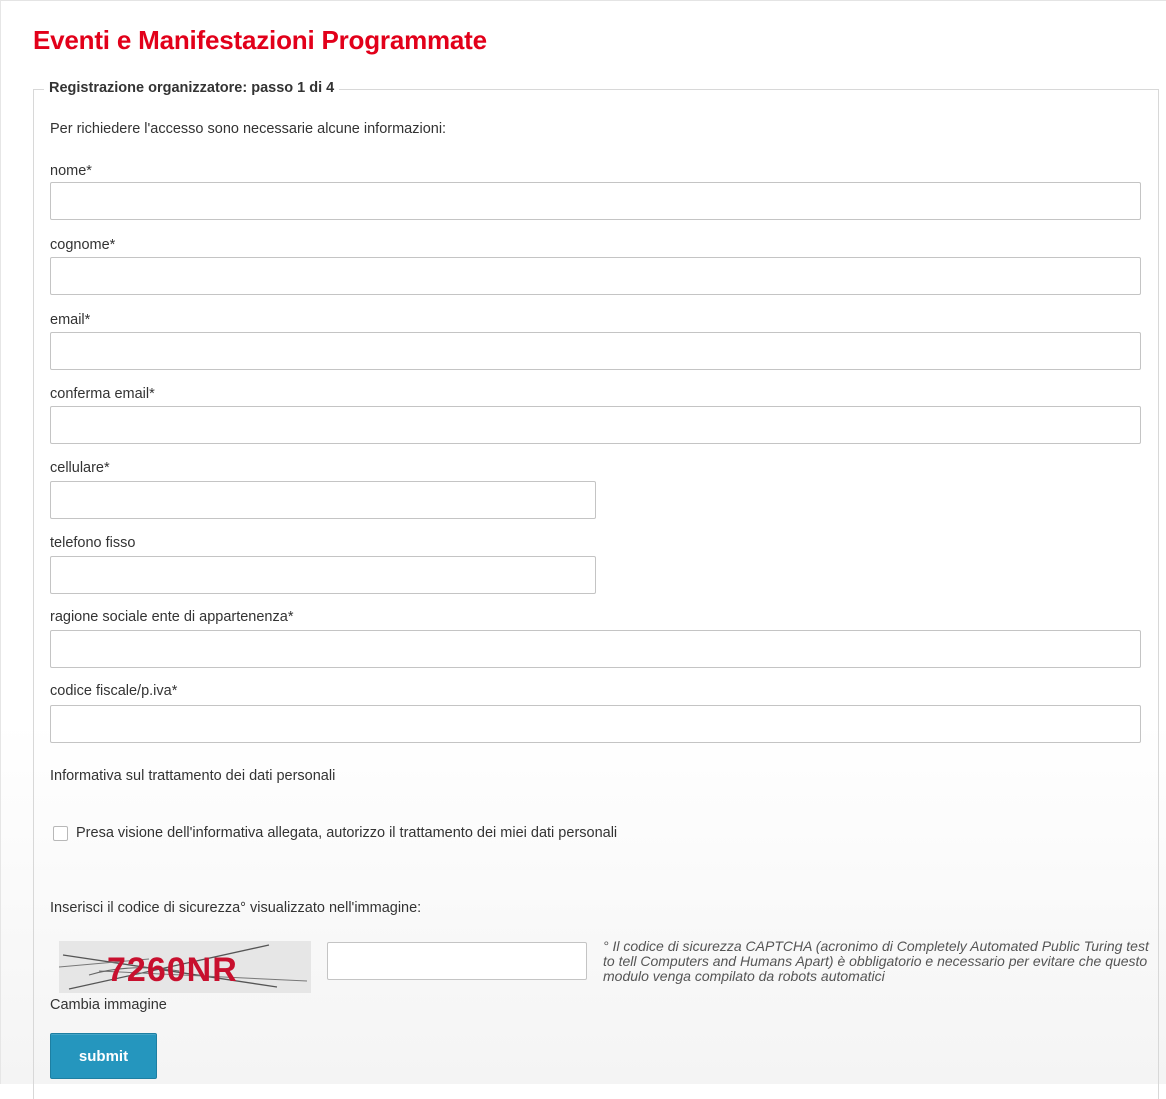 Image resolution: width=1166 pixels, height=1099 pixels. What do you see at coordinates (70, 320) in the screenshot?
I see `email-label: email*` at bounding box center [70, 320].